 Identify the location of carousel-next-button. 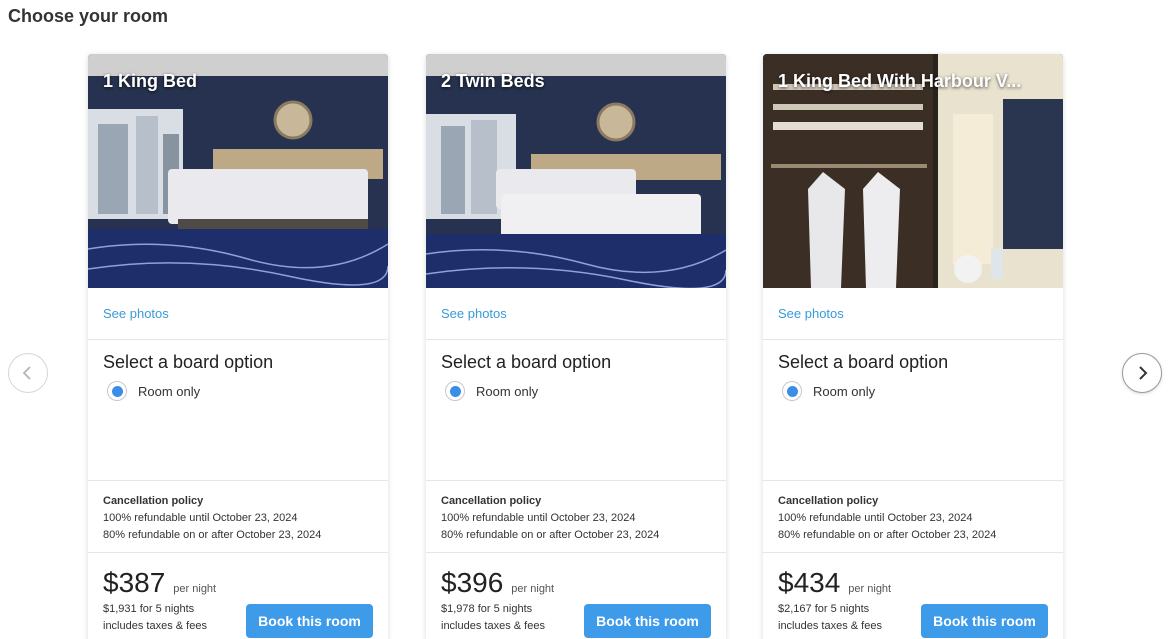
(1142, 373).